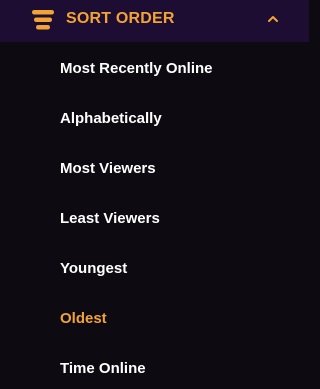  What do you see at coordinates (103, 369) in the screenshot?
I see `sort-option-time-online: Time Online` at bounding box center [103, 369].